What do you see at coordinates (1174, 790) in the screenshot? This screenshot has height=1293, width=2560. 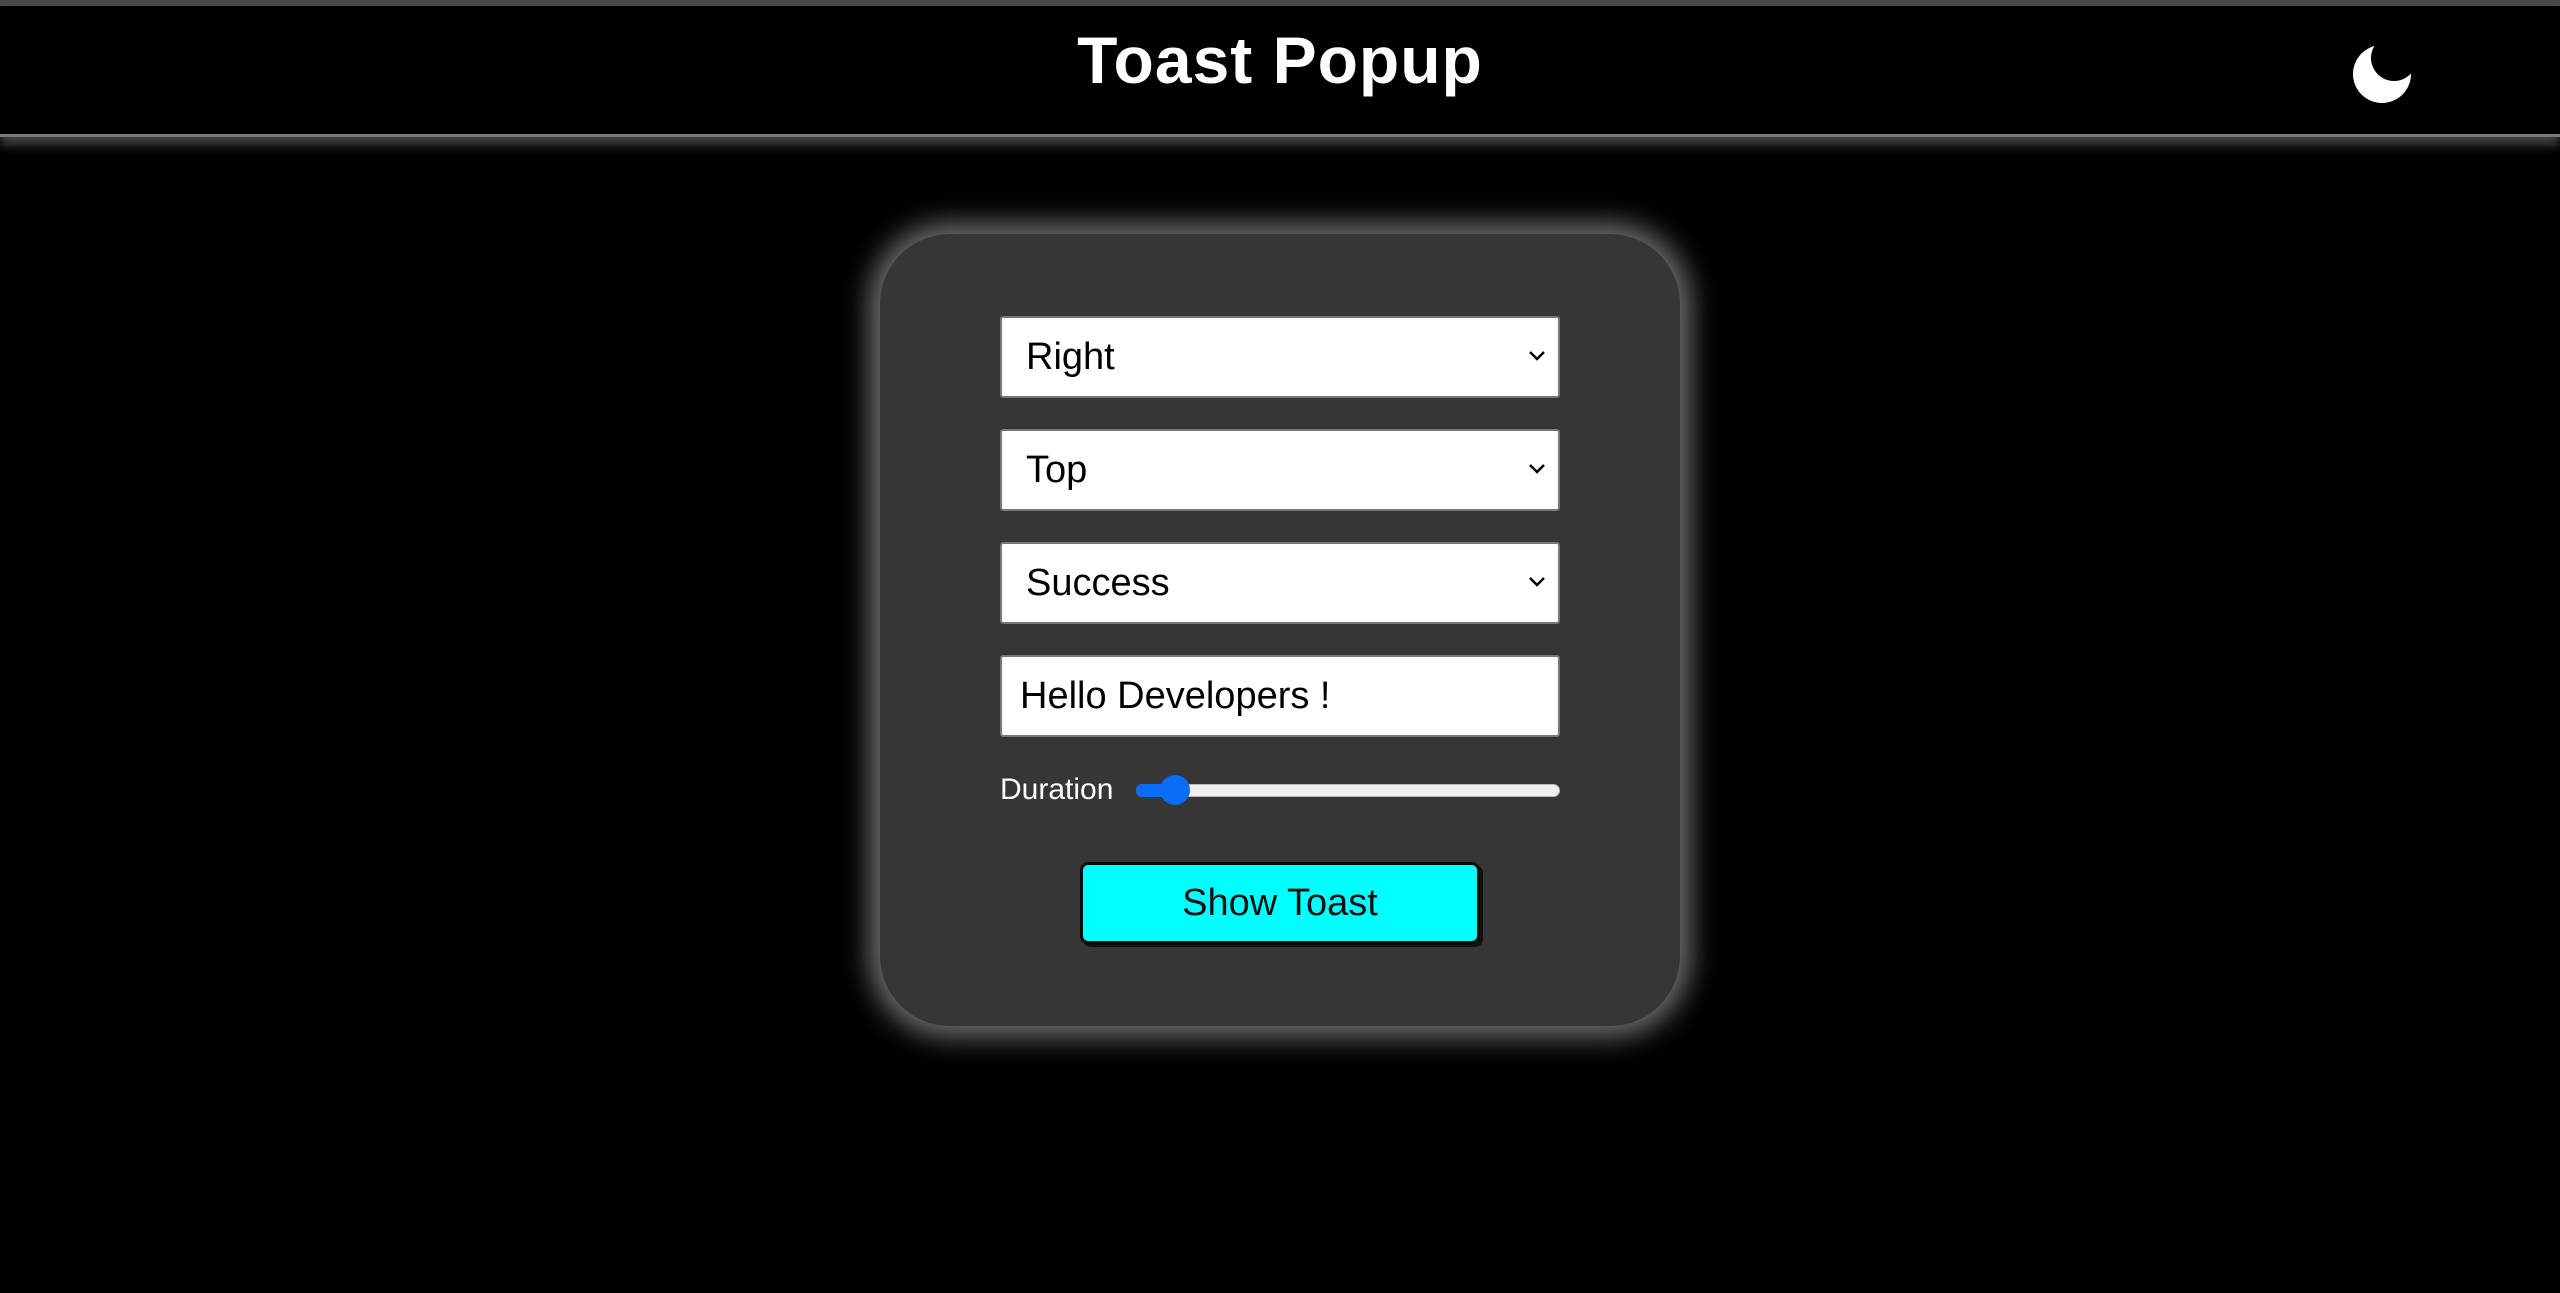 I see `duration-slider-thumb` at bounding box center [1174, 790].